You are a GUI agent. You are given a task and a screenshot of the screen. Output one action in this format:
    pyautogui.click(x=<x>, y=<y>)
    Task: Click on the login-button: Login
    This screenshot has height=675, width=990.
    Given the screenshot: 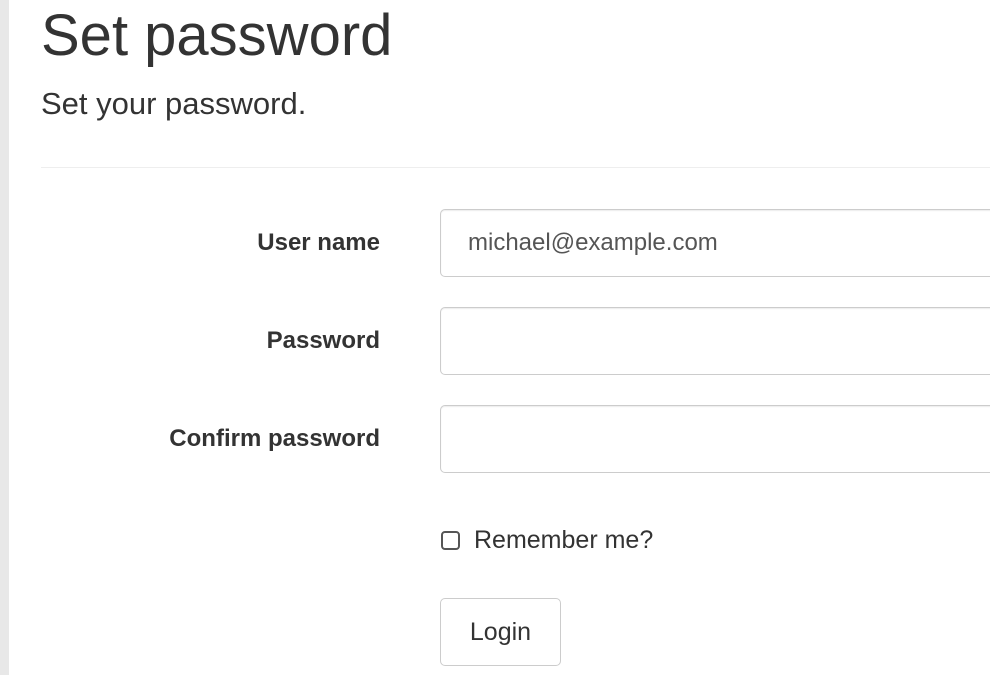 What is the action you would take?
    pyautogui.click(x=500, y=632)
    